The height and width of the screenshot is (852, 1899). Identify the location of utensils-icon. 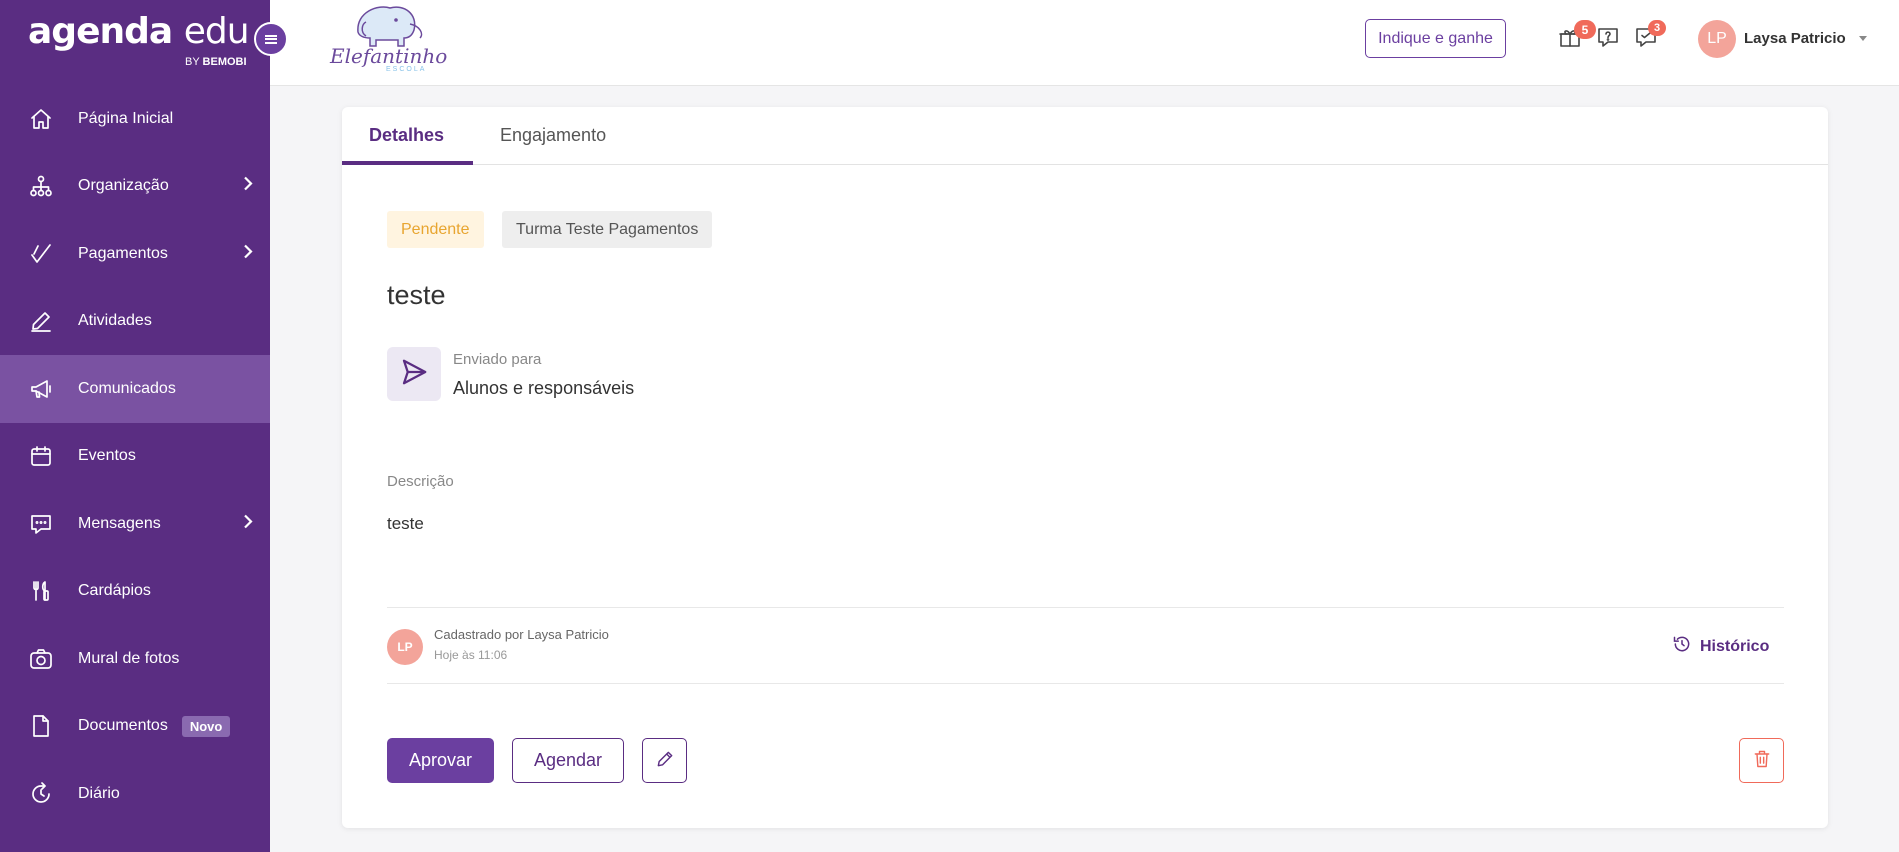
(41, 591).